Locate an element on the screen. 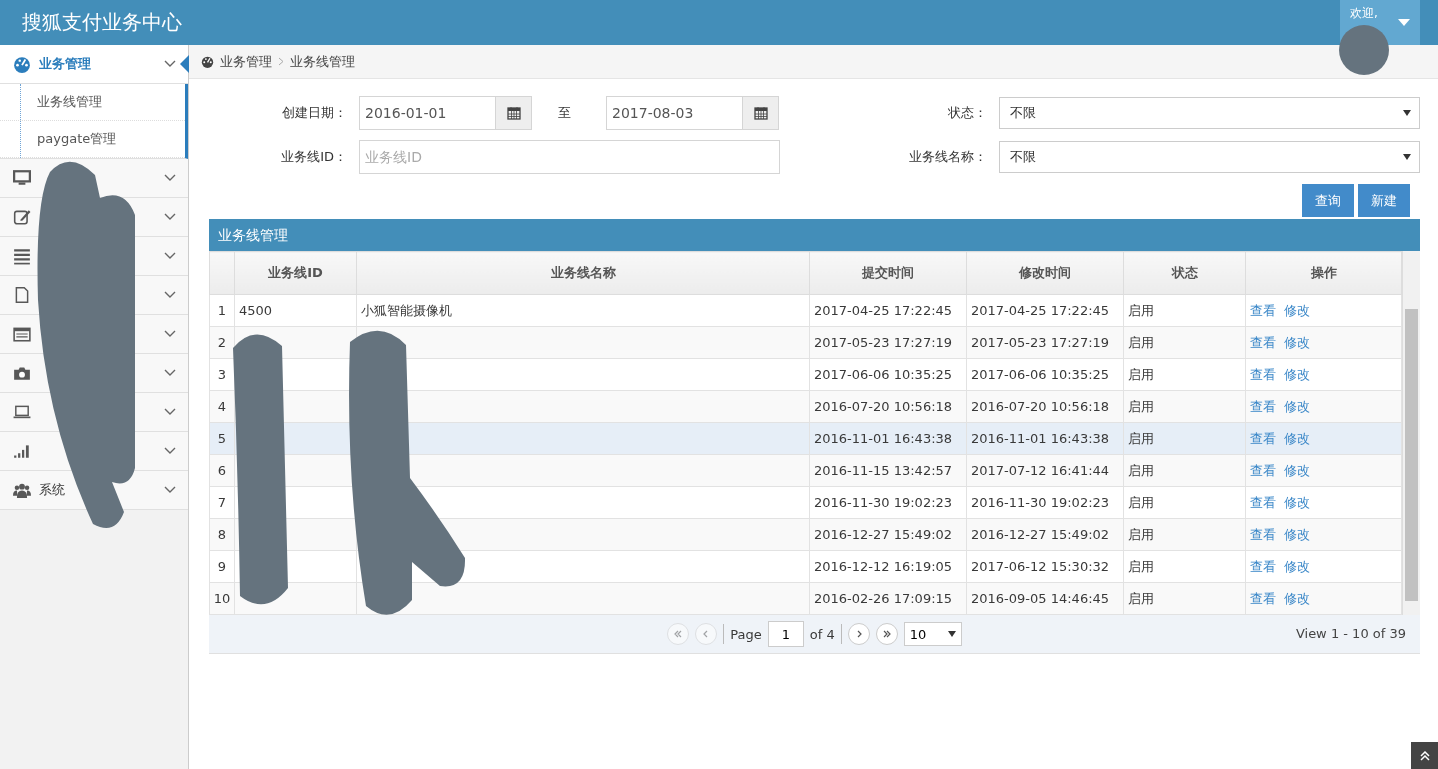 This screenshot has height=769, width=1438. page-input: 1 is located at coordinates (785, 634).